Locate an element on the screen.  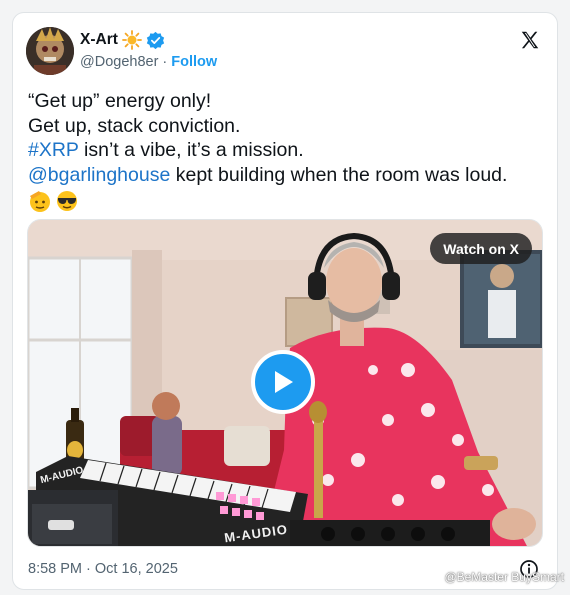
tweet-text-span: isn’t a vibe, it’s a mission. is located at coordinates (191, 150).